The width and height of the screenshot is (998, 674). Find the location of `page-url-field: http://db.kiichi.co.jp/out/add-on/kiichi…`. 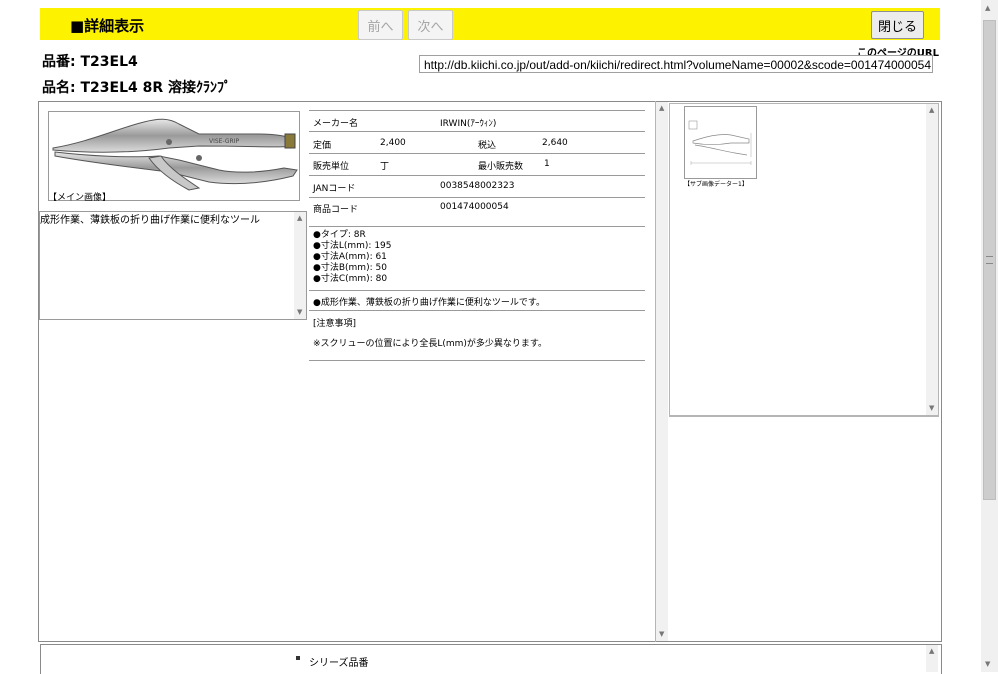

page-url-field: http://db.kiichi.co.jp/out/add-on/kiichi… is located at coordinates (676, 64).